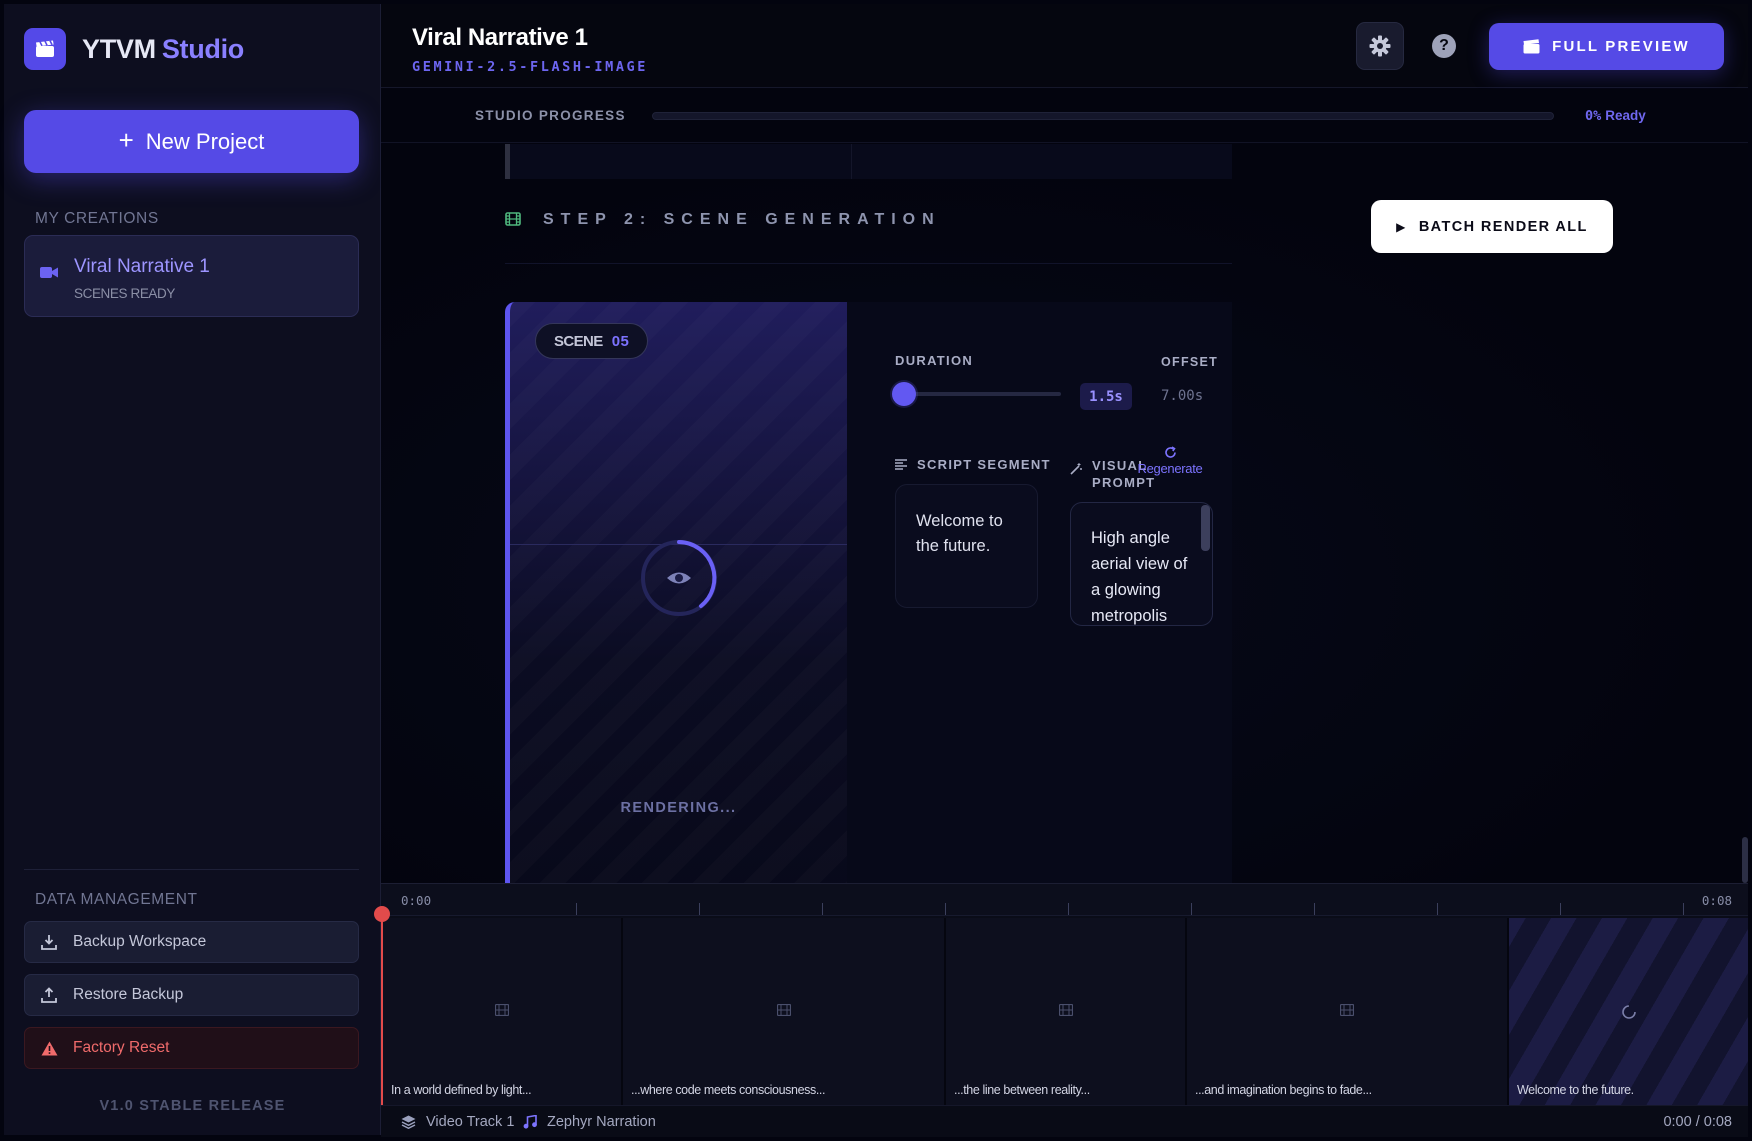 The height and width of the screenshot is (1141, 1752). I want to click on data-management-heading: DATA MANAGEMENT, so click(116, 899).